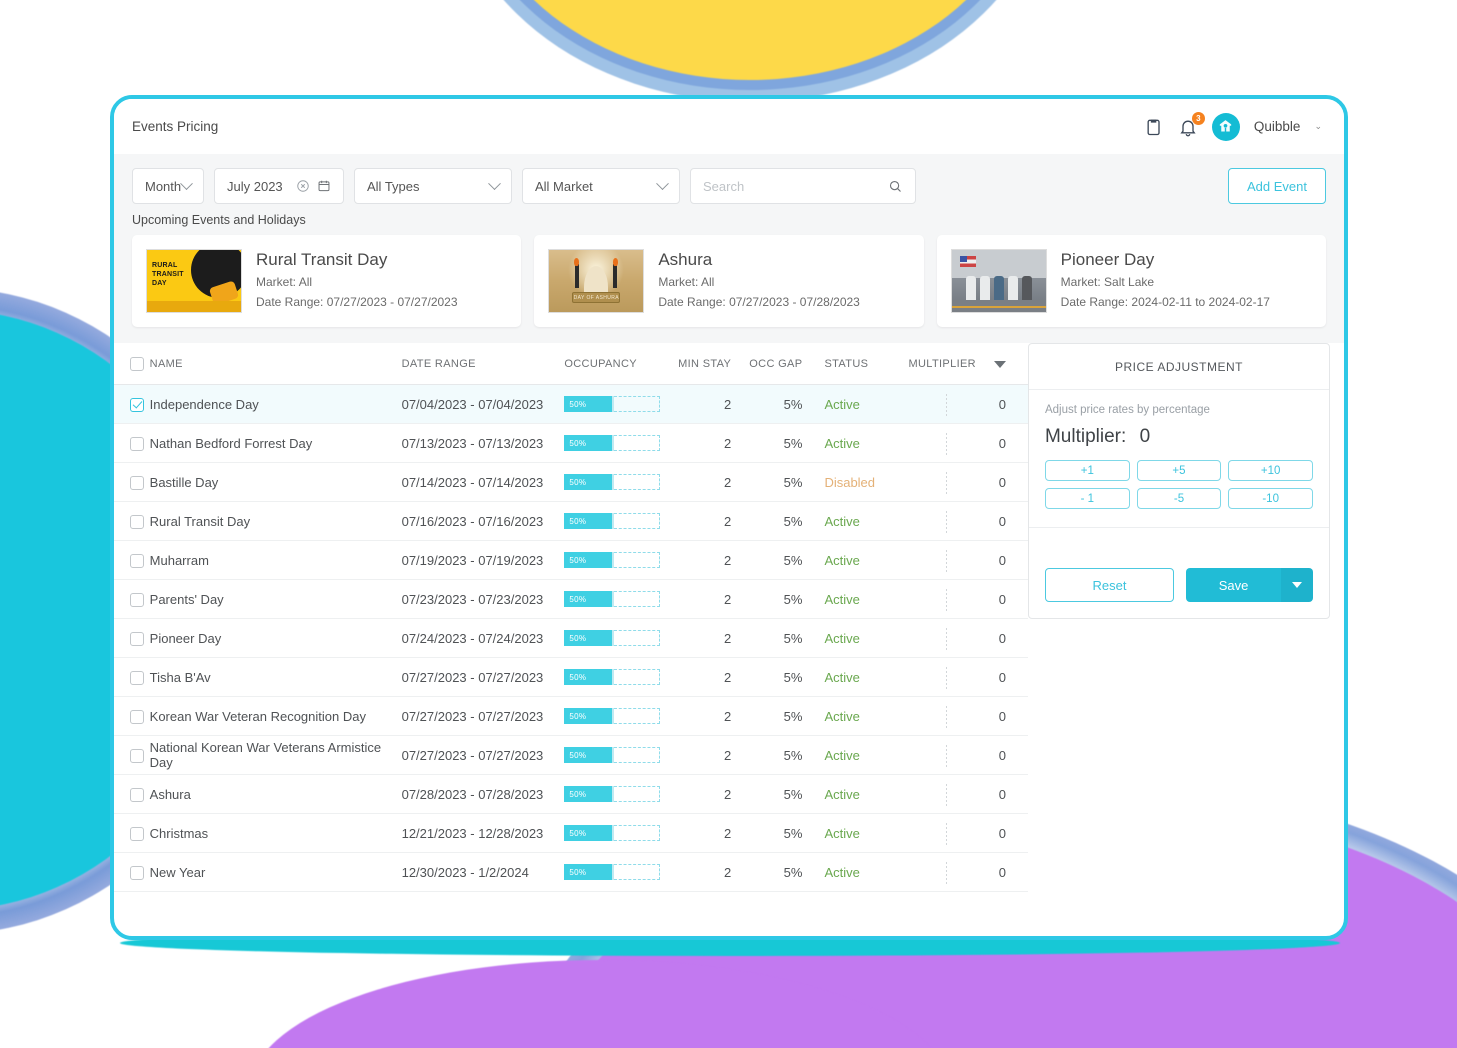  What do you see at coordinates (947, 522) in the screenshot?
I see `multiplier-divider` at bounding box center [947, 522].